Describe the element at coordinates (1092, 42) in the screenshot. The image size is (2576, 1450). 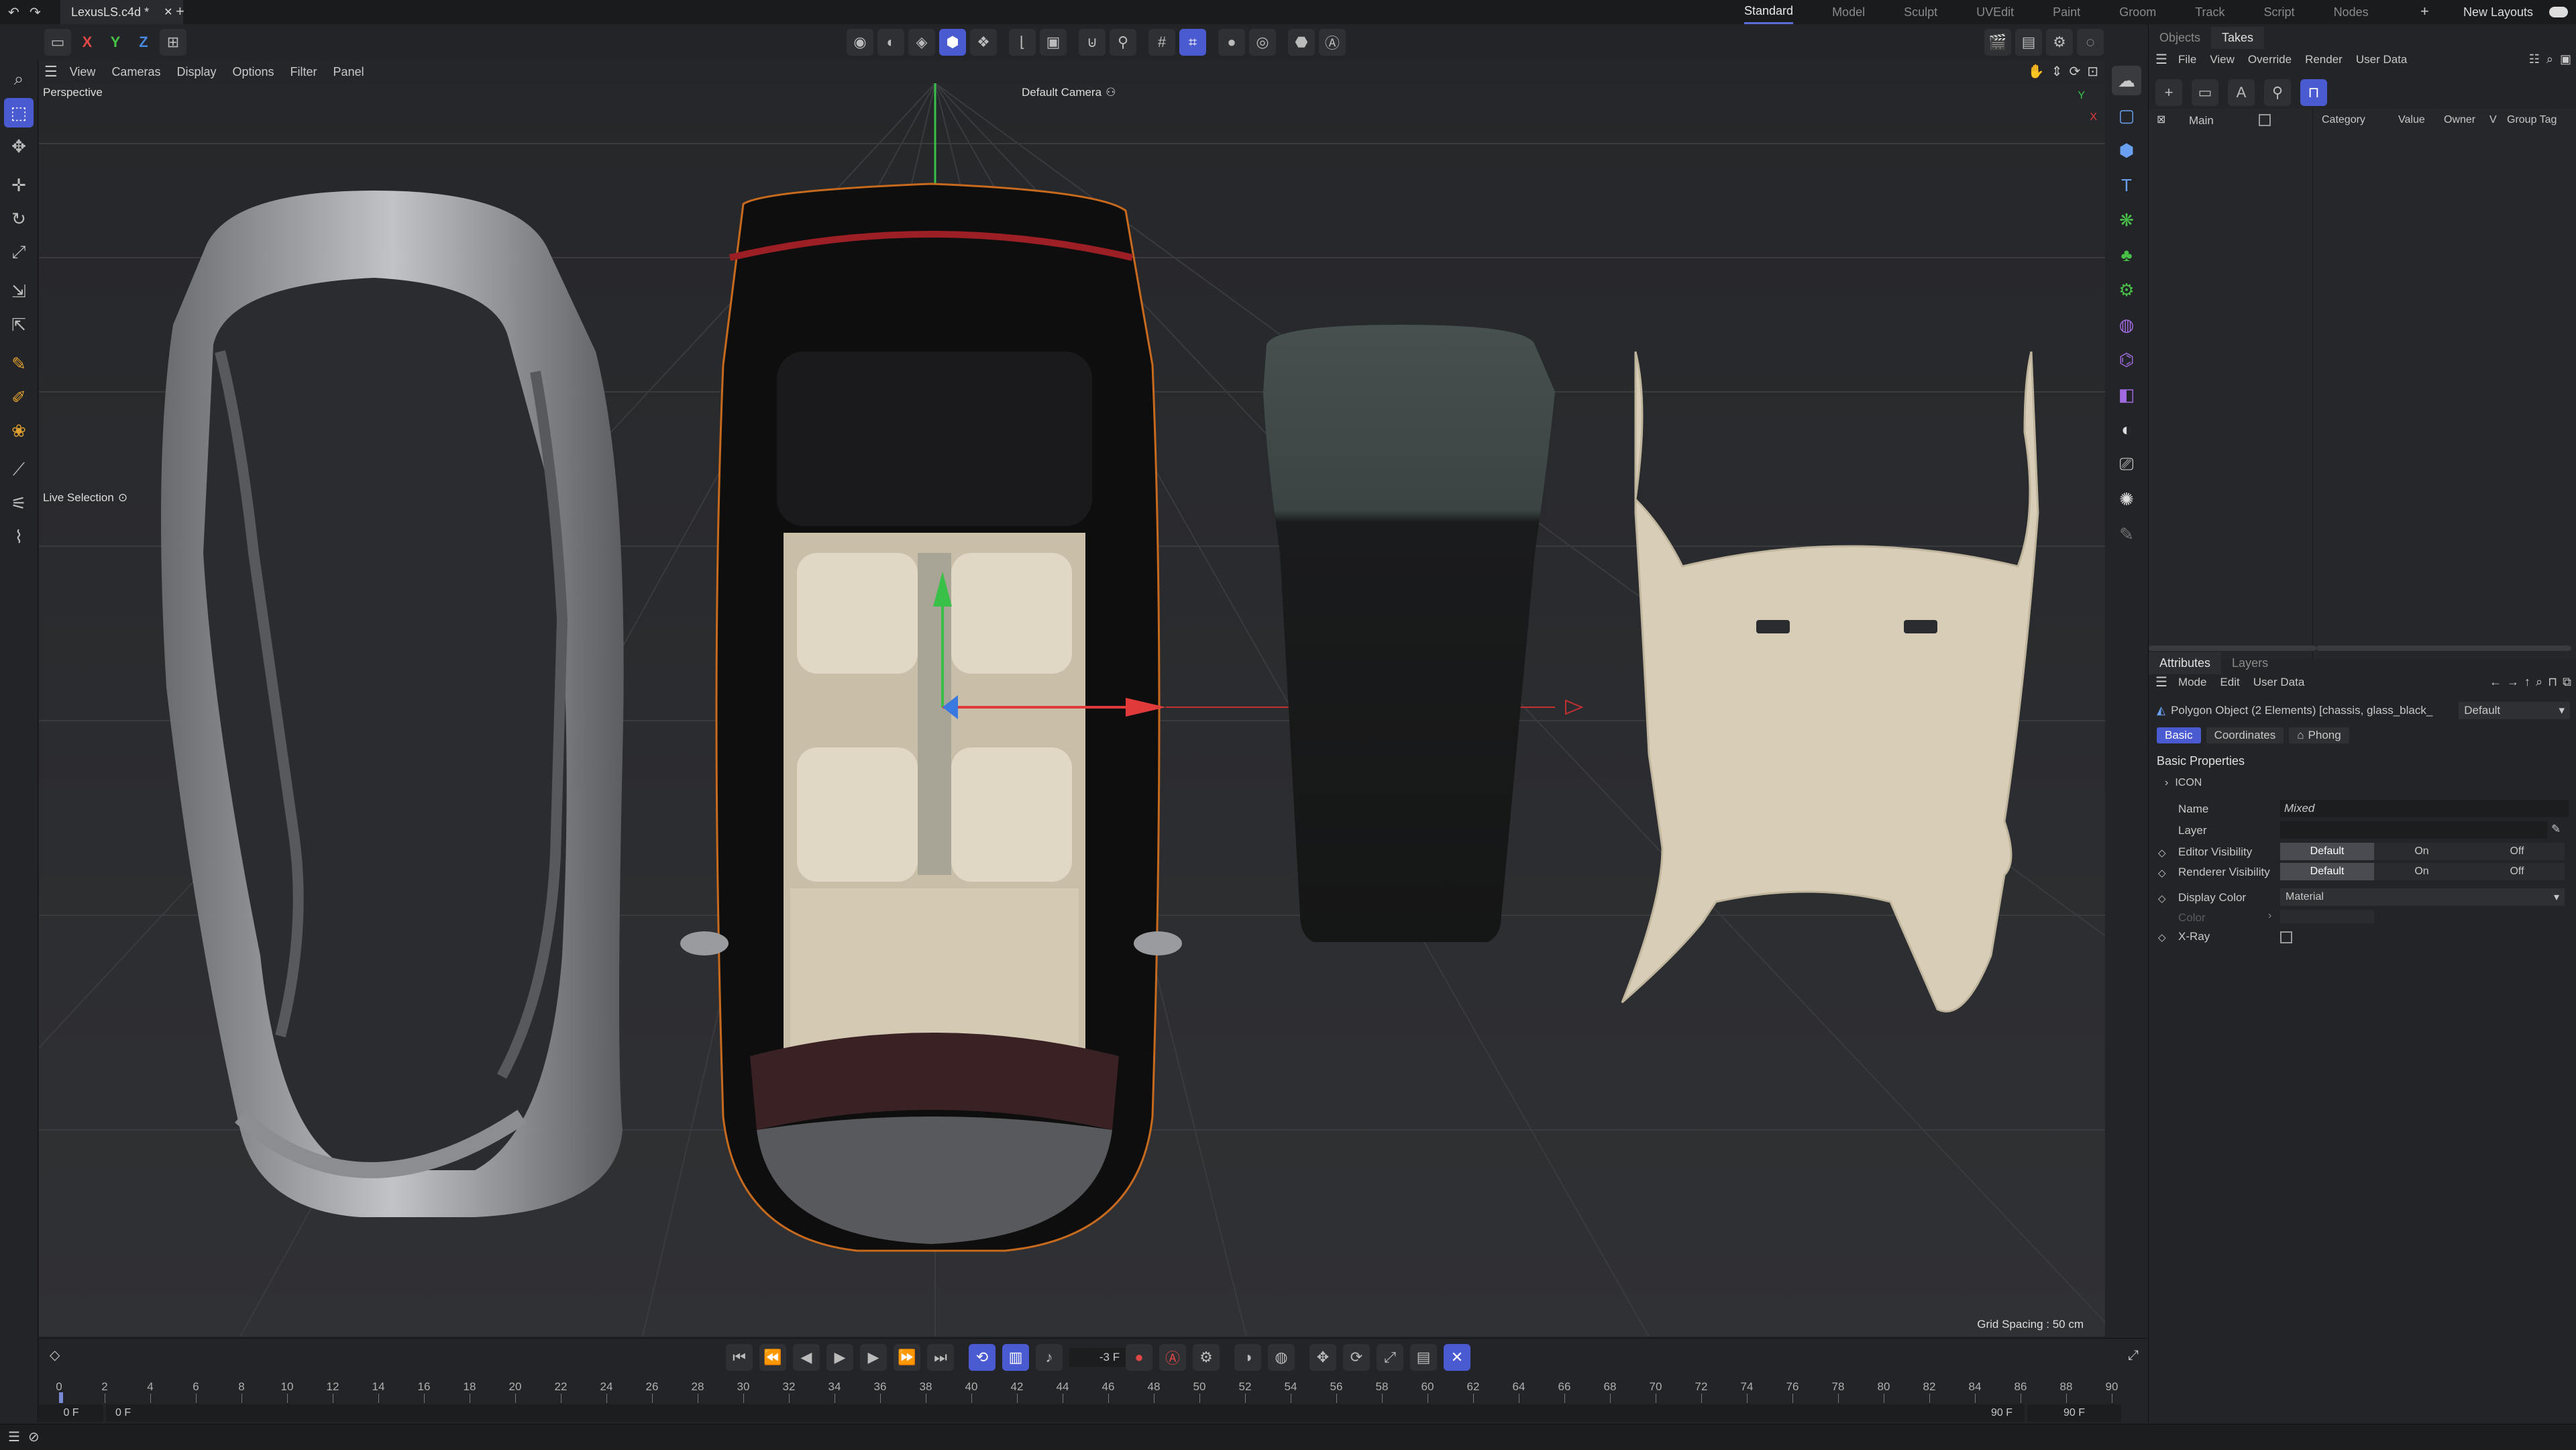
I see `magnet-icon: ⊍` at that location.